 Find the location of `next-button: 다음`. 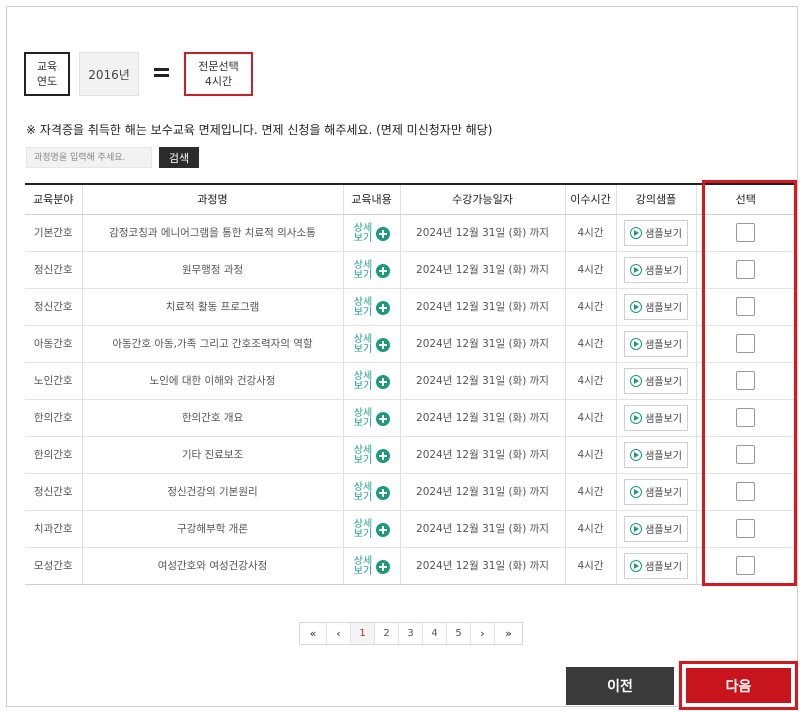

next-button: 다음 is located at coordinates (738, 685).